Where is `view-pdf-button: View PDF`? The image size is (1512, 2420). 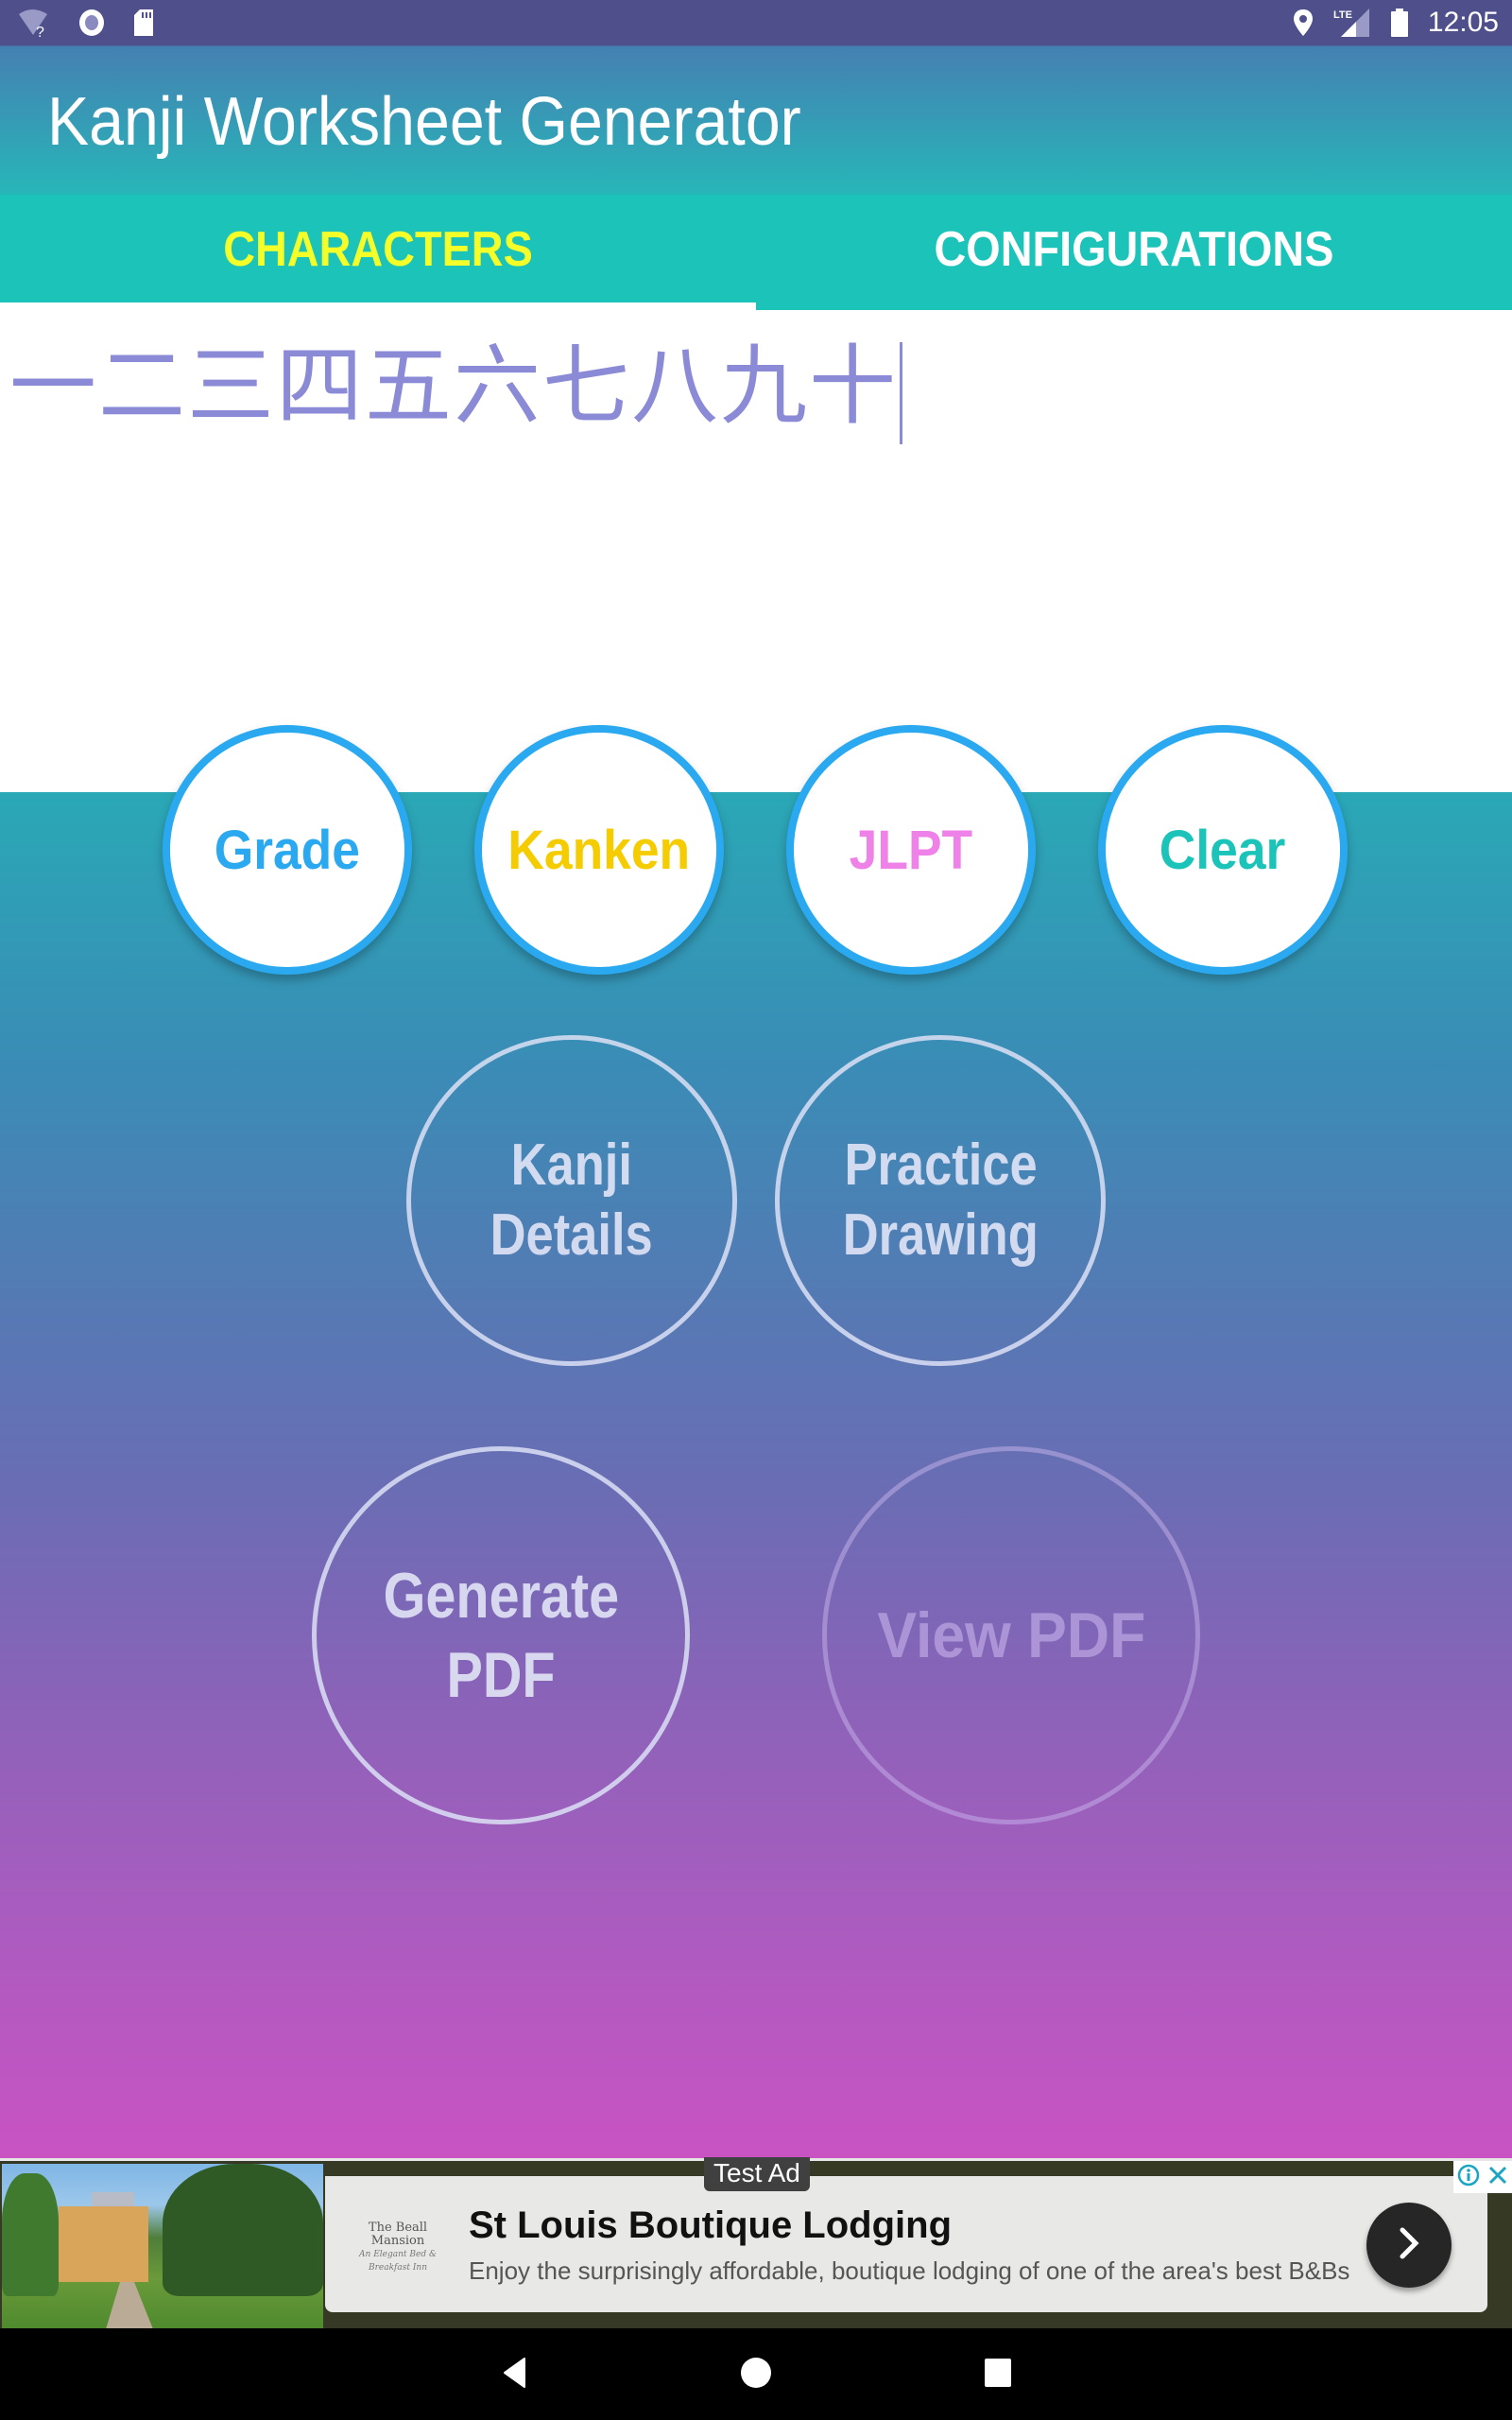 view-pdf-button: View PDF is located at coordinates (1011, 1635).